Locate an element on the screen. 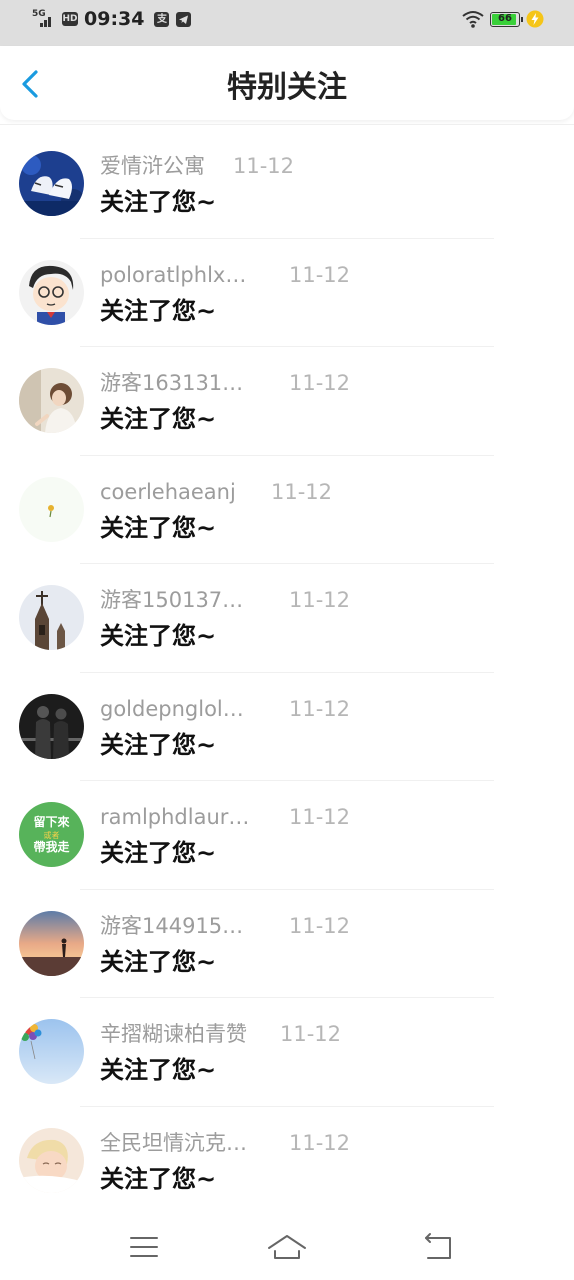 The height and width of the screenshot is (1280, 574). list-item: 爱情浒公寓 11-12 关注了您~ is located at coordinates (287, 184).